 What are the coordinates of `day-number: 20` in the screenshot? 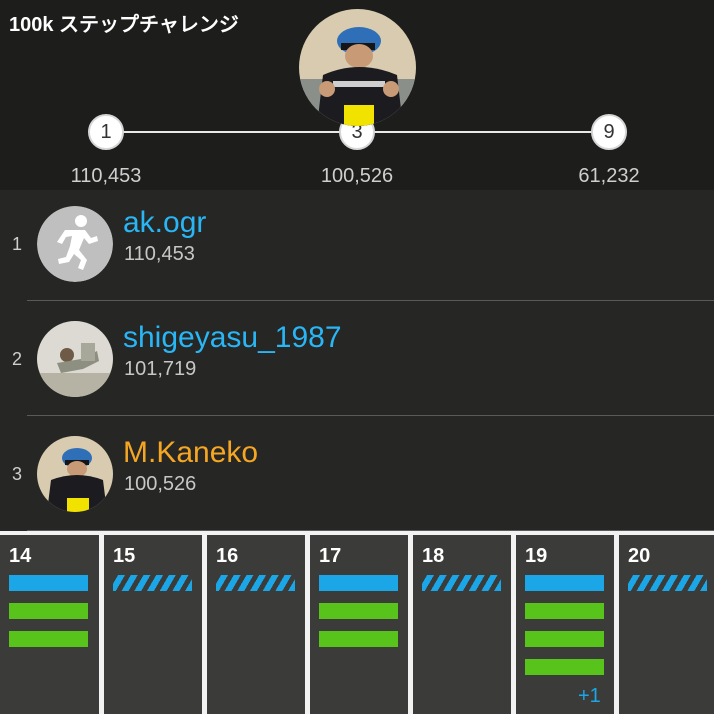 It's located at (639, 556).